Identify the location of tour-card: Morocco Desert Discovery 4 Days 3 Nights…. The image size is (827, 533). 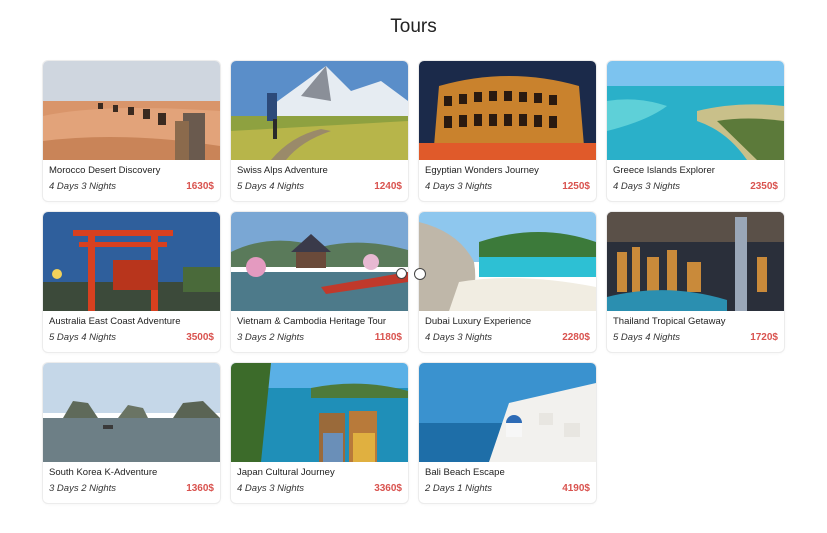
(131, 131).